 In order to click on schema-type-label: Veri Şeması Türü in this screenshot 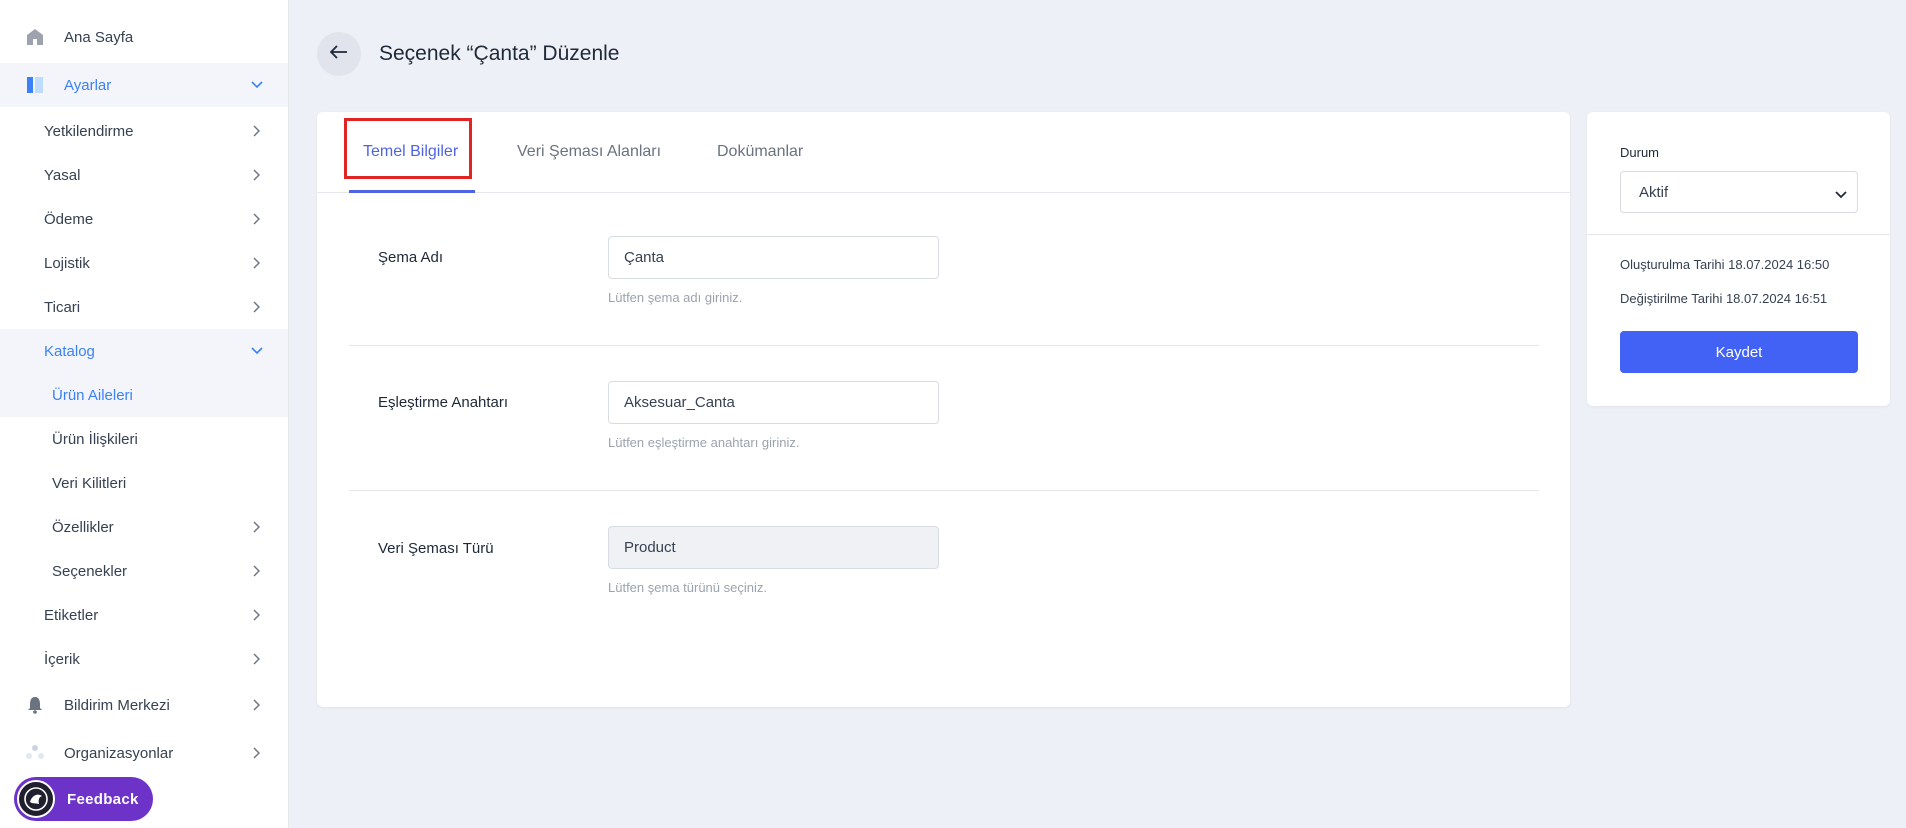, I will do `click(436, 548)`.